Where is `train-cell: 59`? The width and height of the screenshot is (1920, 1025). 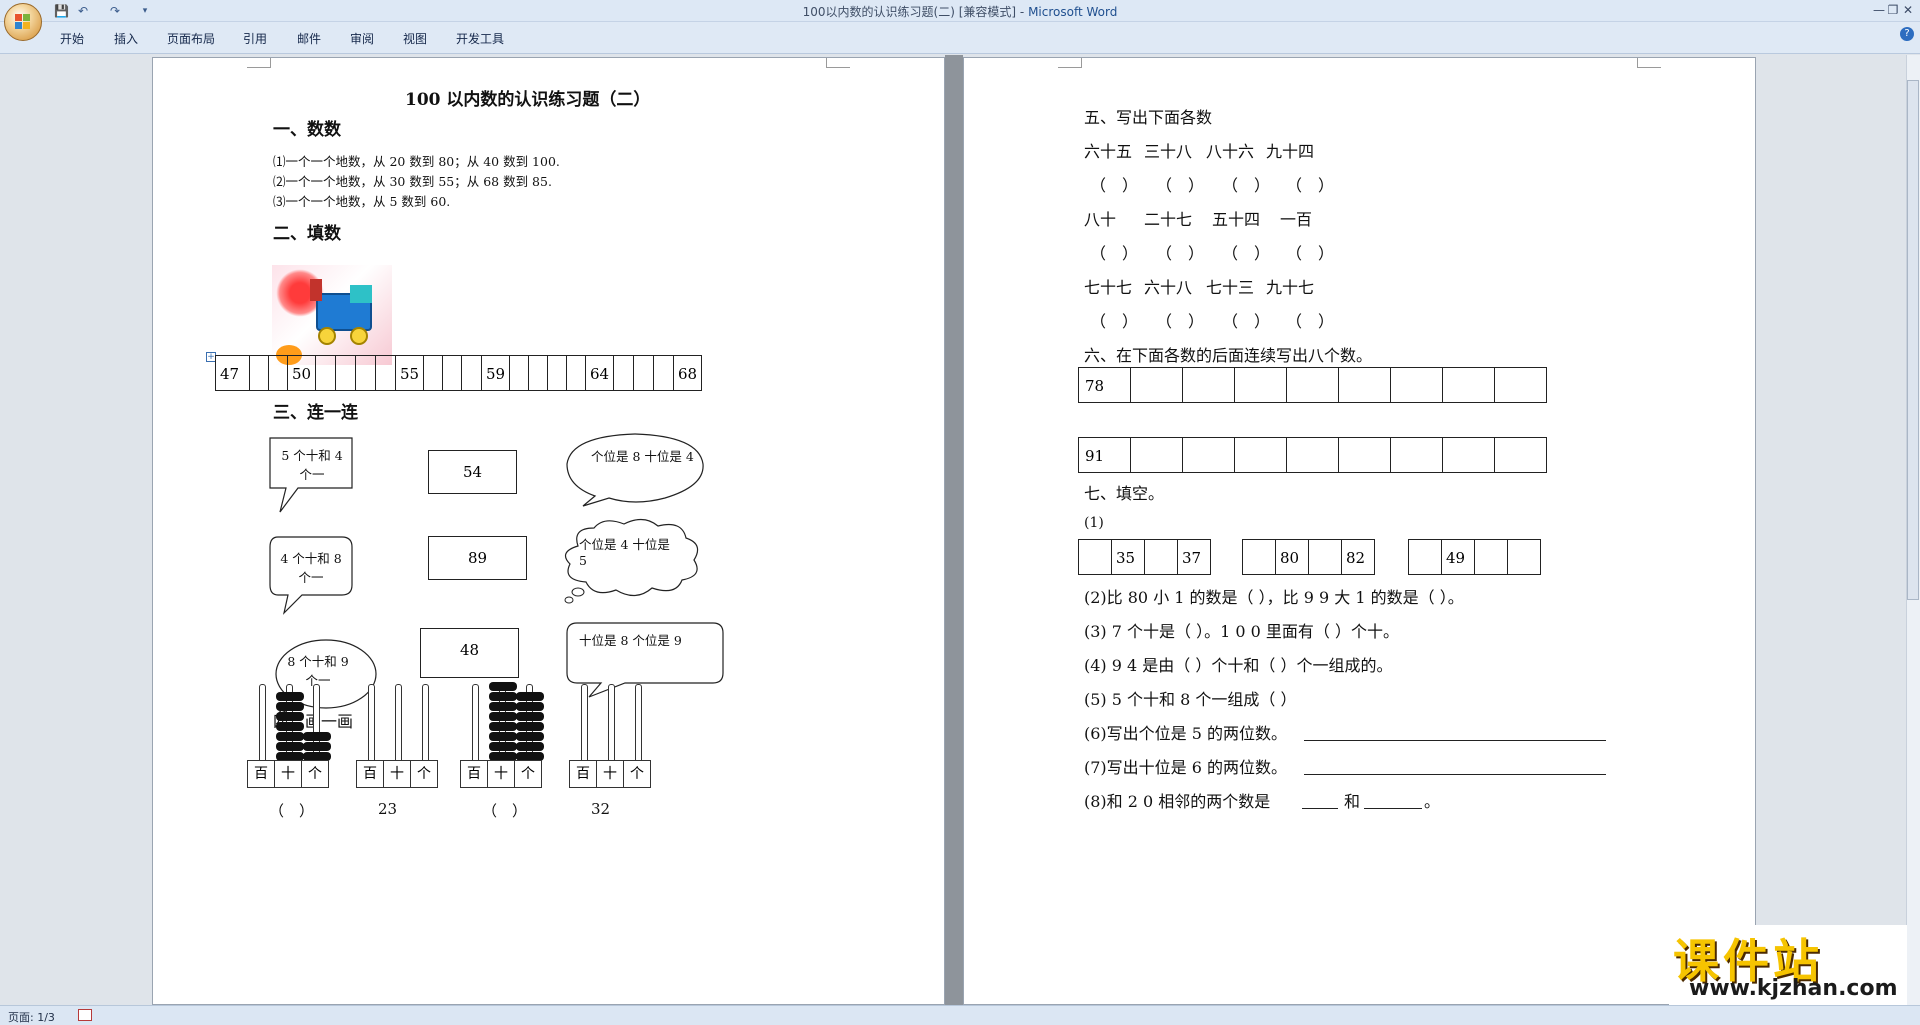
train-cell: 59 is located at coordinates (495, 373).